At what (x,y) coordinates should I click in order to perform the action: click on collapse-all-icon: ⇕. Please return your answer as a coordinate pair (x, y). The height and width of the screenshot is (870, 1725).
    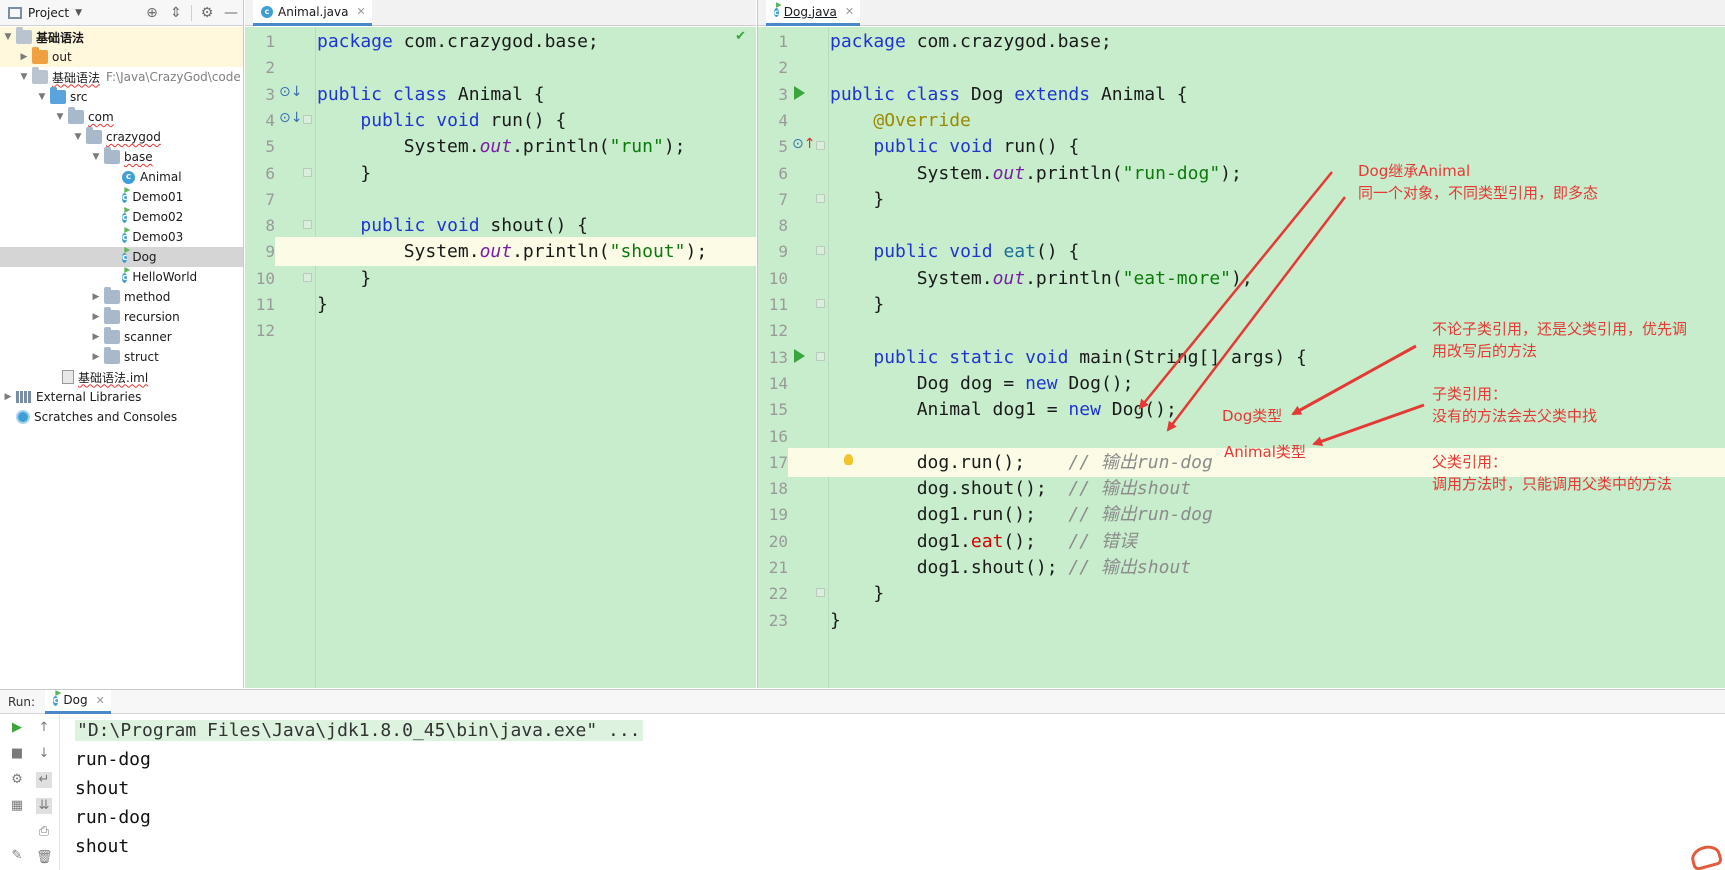
    Looking at the image, I should click on (176, 13).